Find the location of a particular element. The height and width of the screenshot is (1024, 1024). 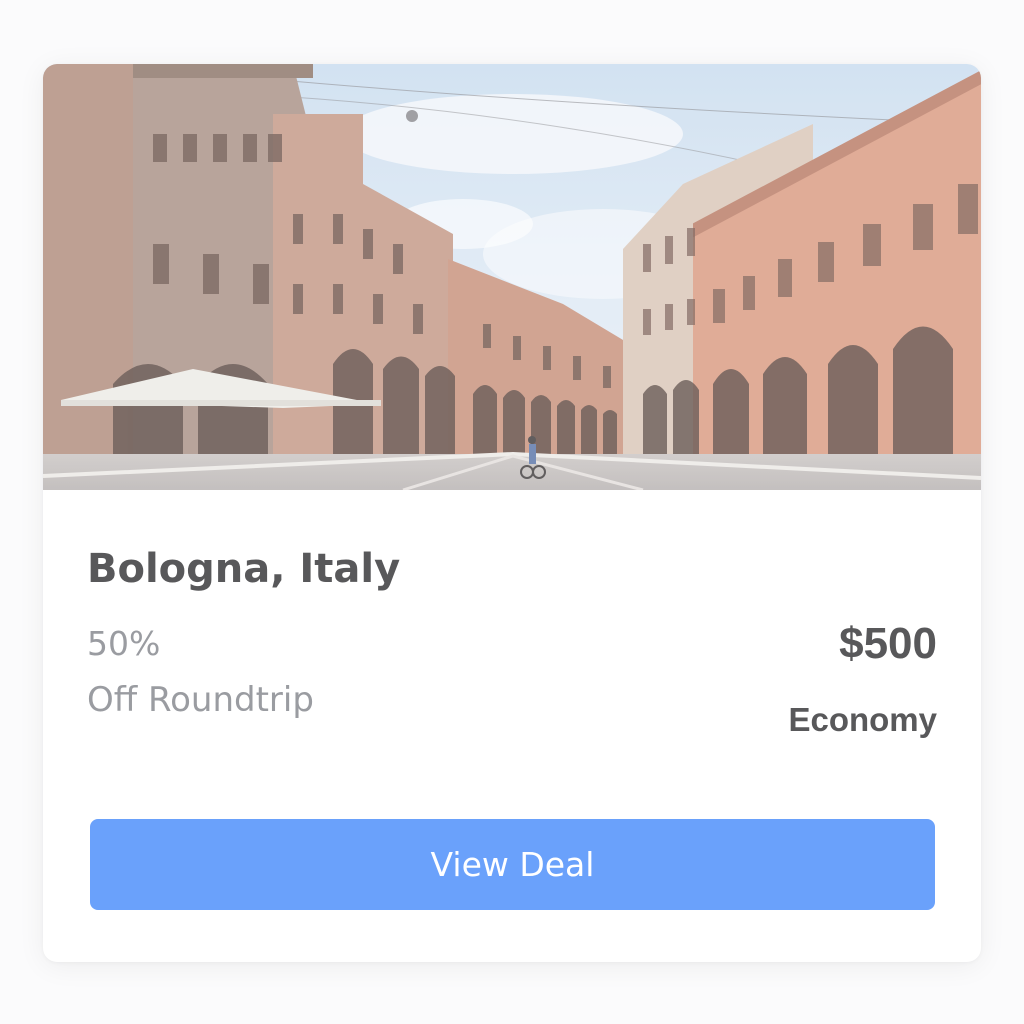

destination-title: Bologna, Italy is located at coordinates (244, 569).